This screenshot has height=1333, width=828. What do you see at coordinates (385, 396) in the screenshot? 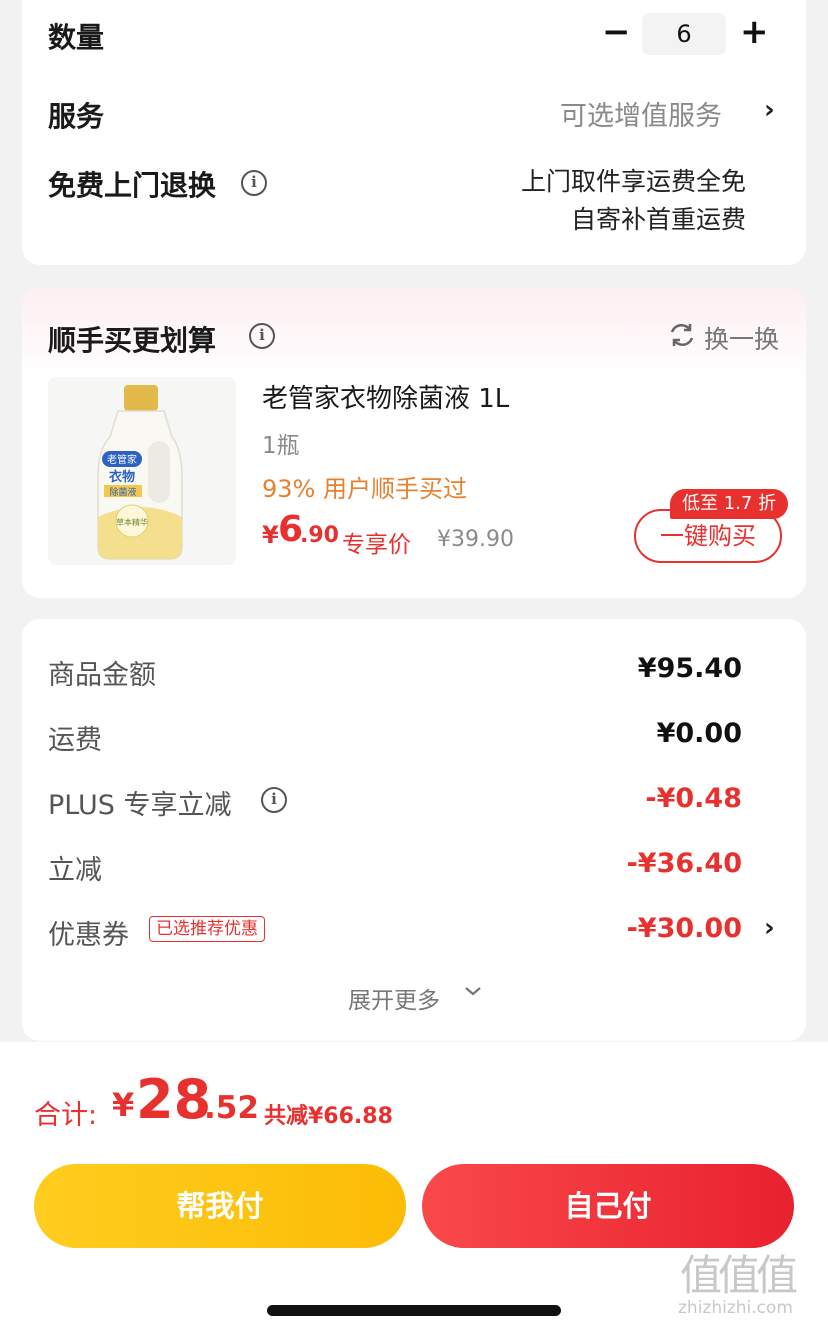
I see `product-name: 老管家衣物除菌液 1L` at bounding box center [385, 396].